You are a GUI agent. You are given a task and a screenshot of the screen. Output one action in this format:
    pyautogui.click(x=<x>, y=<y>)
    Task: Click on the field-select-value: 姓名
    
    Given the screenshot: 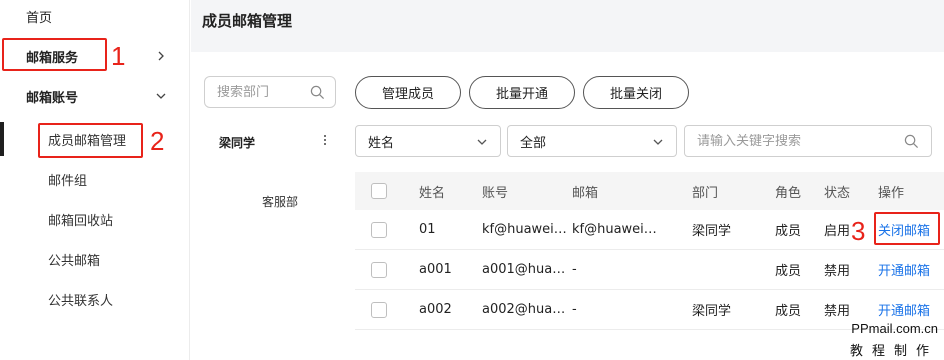 What is the action you would take?
    pyautogui.click(x=381, y=143)
    